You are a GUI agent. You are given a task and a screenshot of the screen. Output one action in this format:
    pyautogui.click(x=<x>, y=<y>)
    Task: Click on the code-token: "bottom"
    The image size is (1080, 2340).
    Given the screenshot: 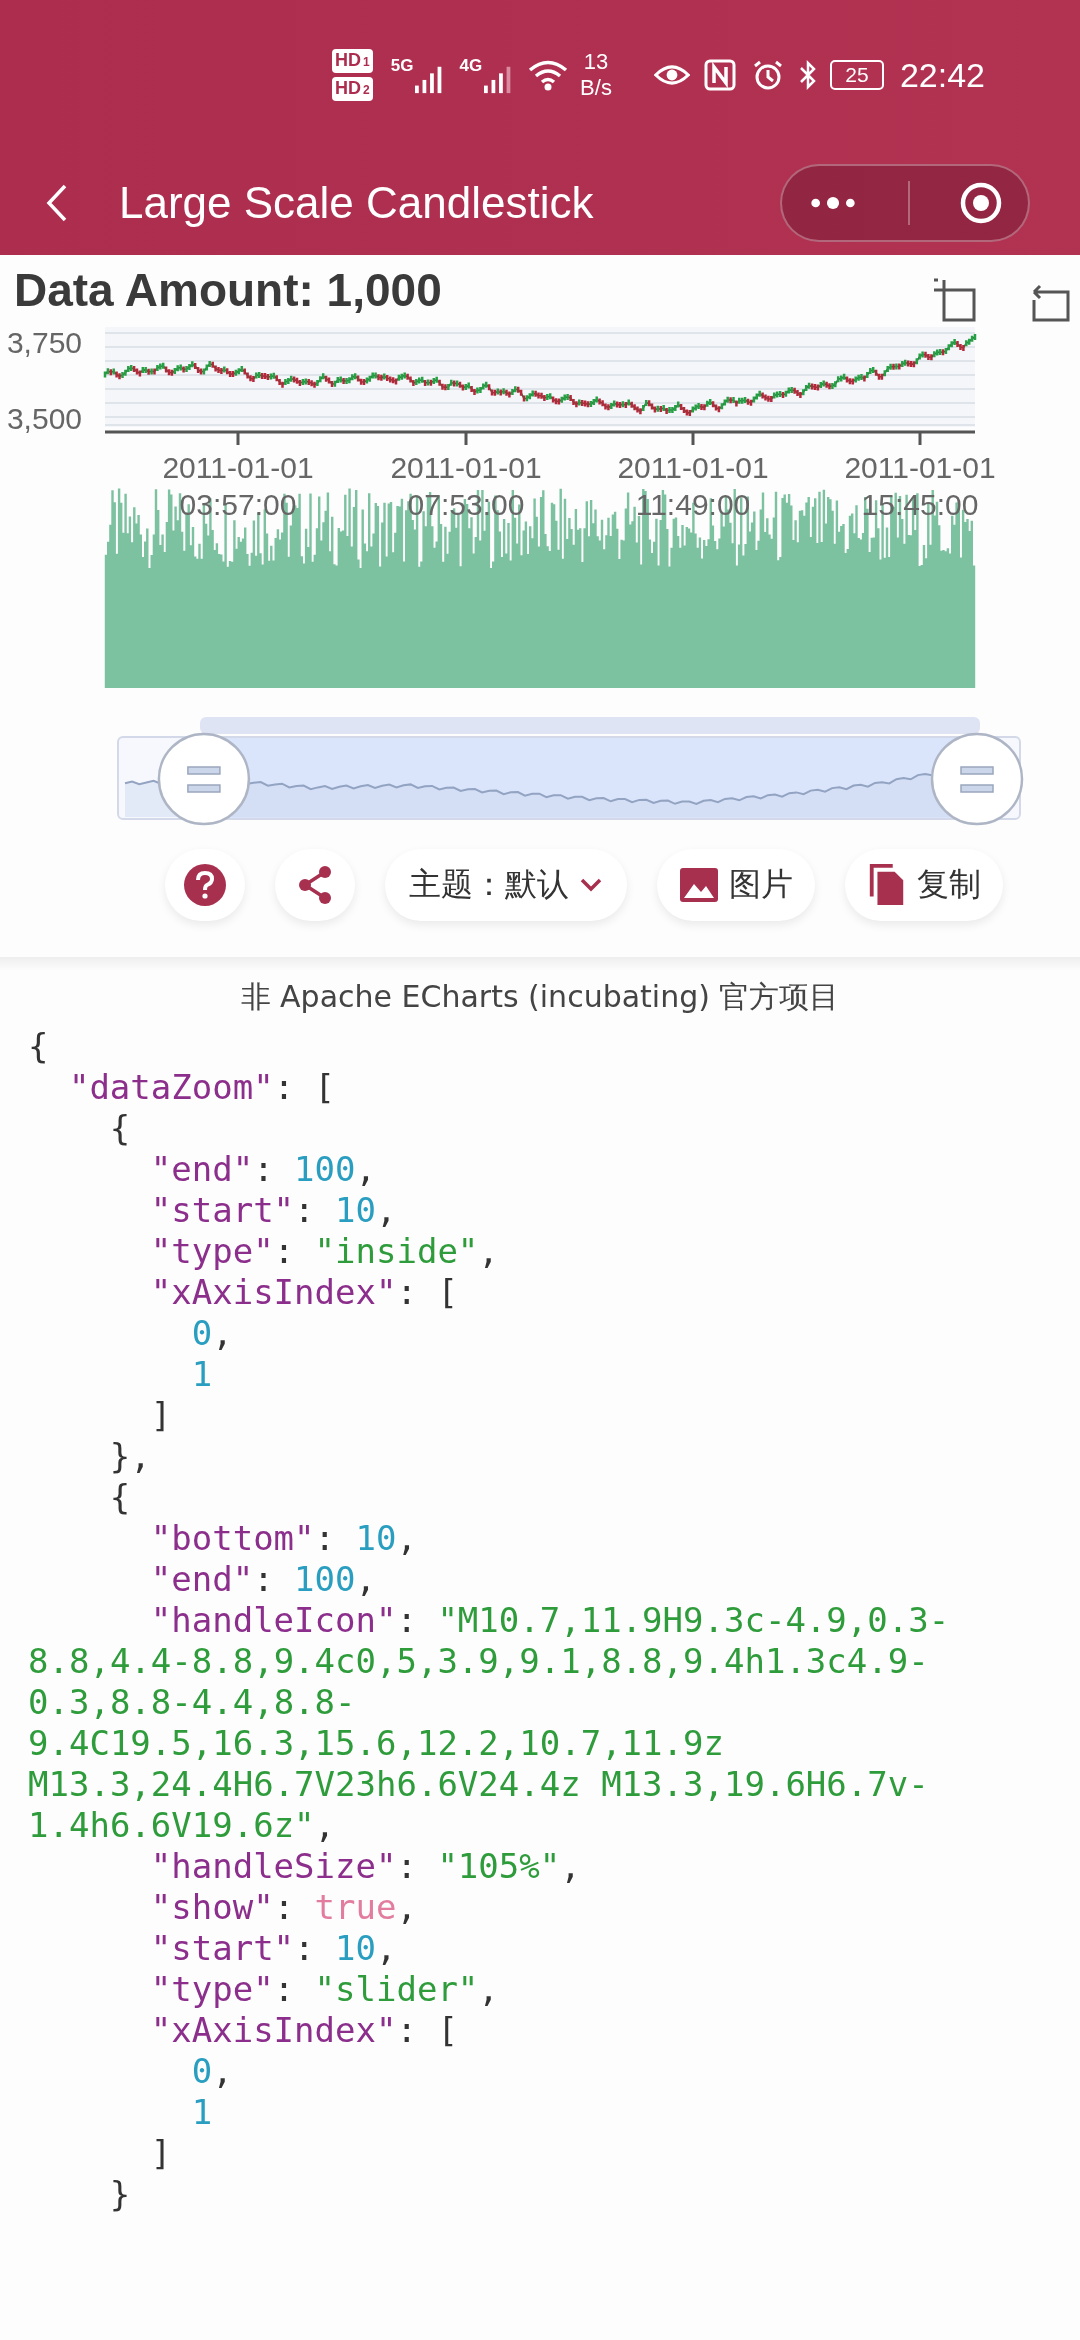 What is the action you would take?
    pyautogui.click(x=232, y=1538)
    